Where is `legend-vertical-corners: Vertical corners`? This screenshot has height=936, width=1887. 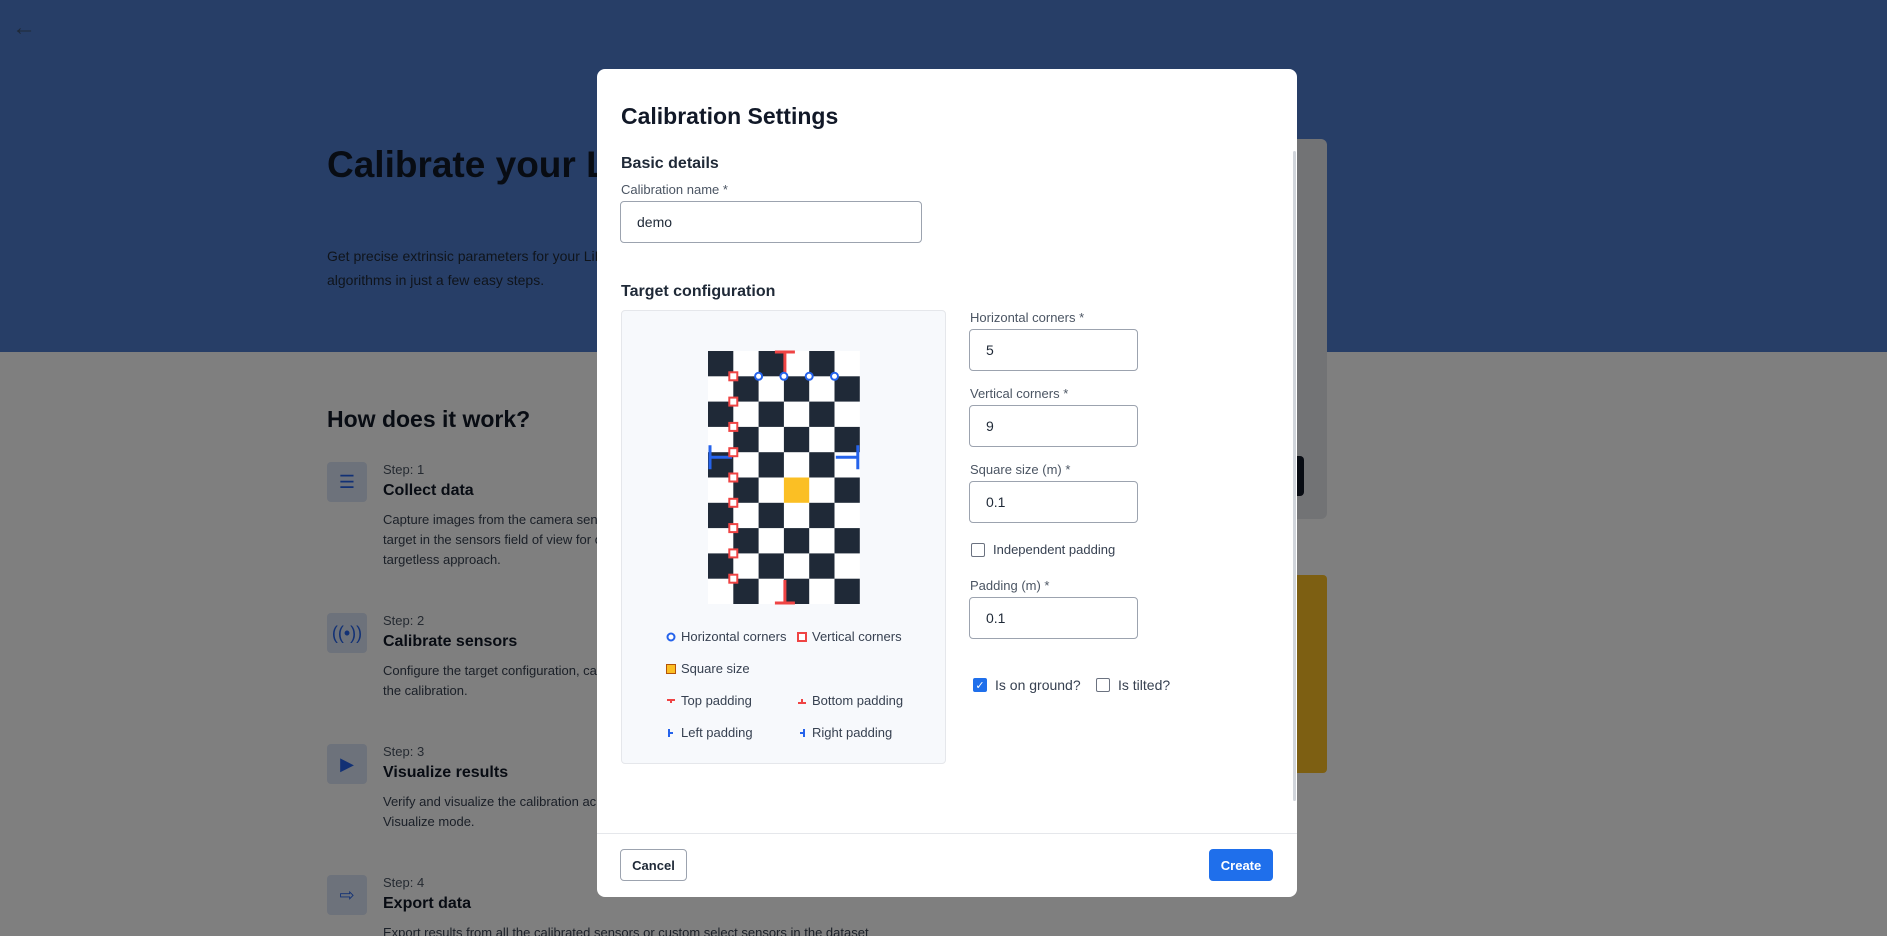
legend-vertical-corners: Vertical corners is located at coordinates (849, 636).